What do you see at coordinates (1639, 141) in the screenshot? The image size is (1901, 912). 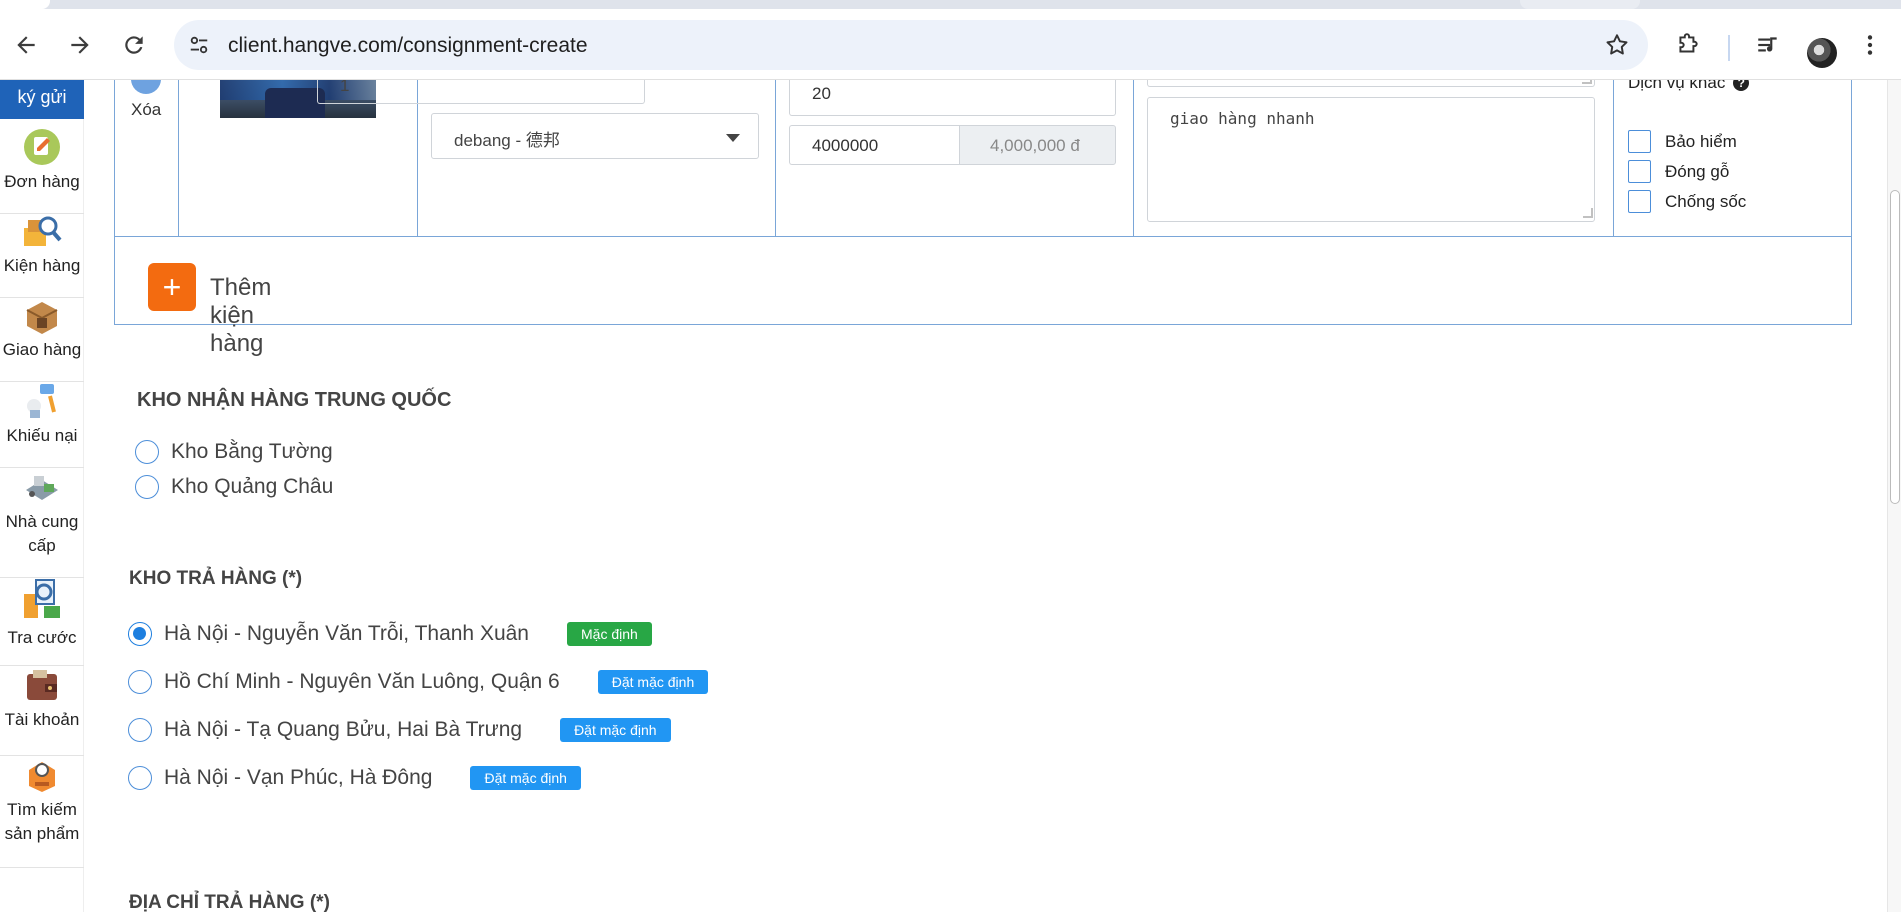 I see `insurance-checkbox` at bounding box center [1639, 141].